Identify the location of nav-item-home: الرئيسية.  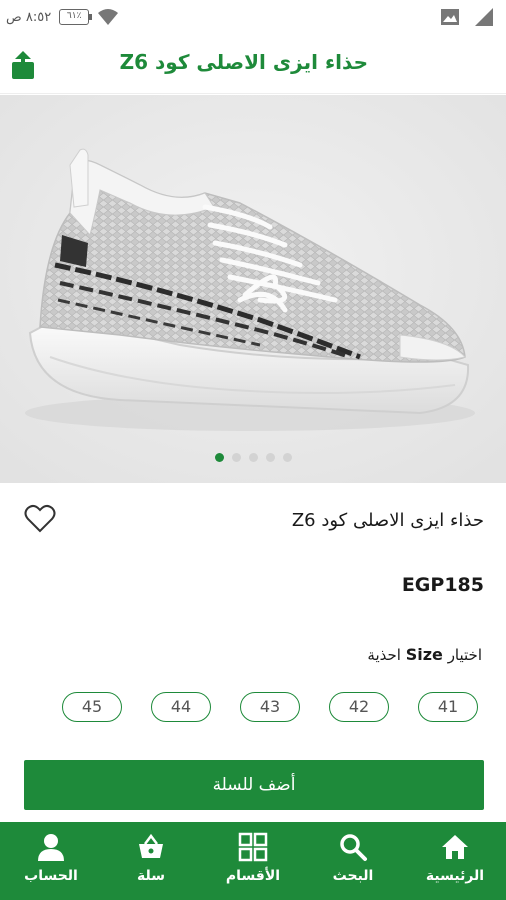
(455, 861).